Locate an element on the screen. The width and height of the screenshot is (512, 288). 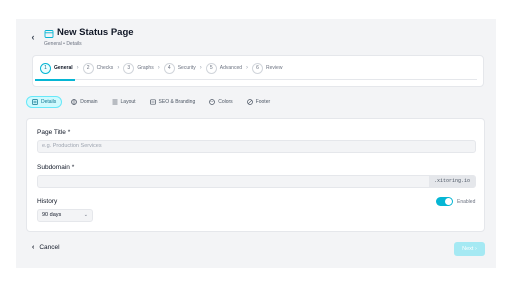
step-number: 1 is located at coordinates (45, 68).